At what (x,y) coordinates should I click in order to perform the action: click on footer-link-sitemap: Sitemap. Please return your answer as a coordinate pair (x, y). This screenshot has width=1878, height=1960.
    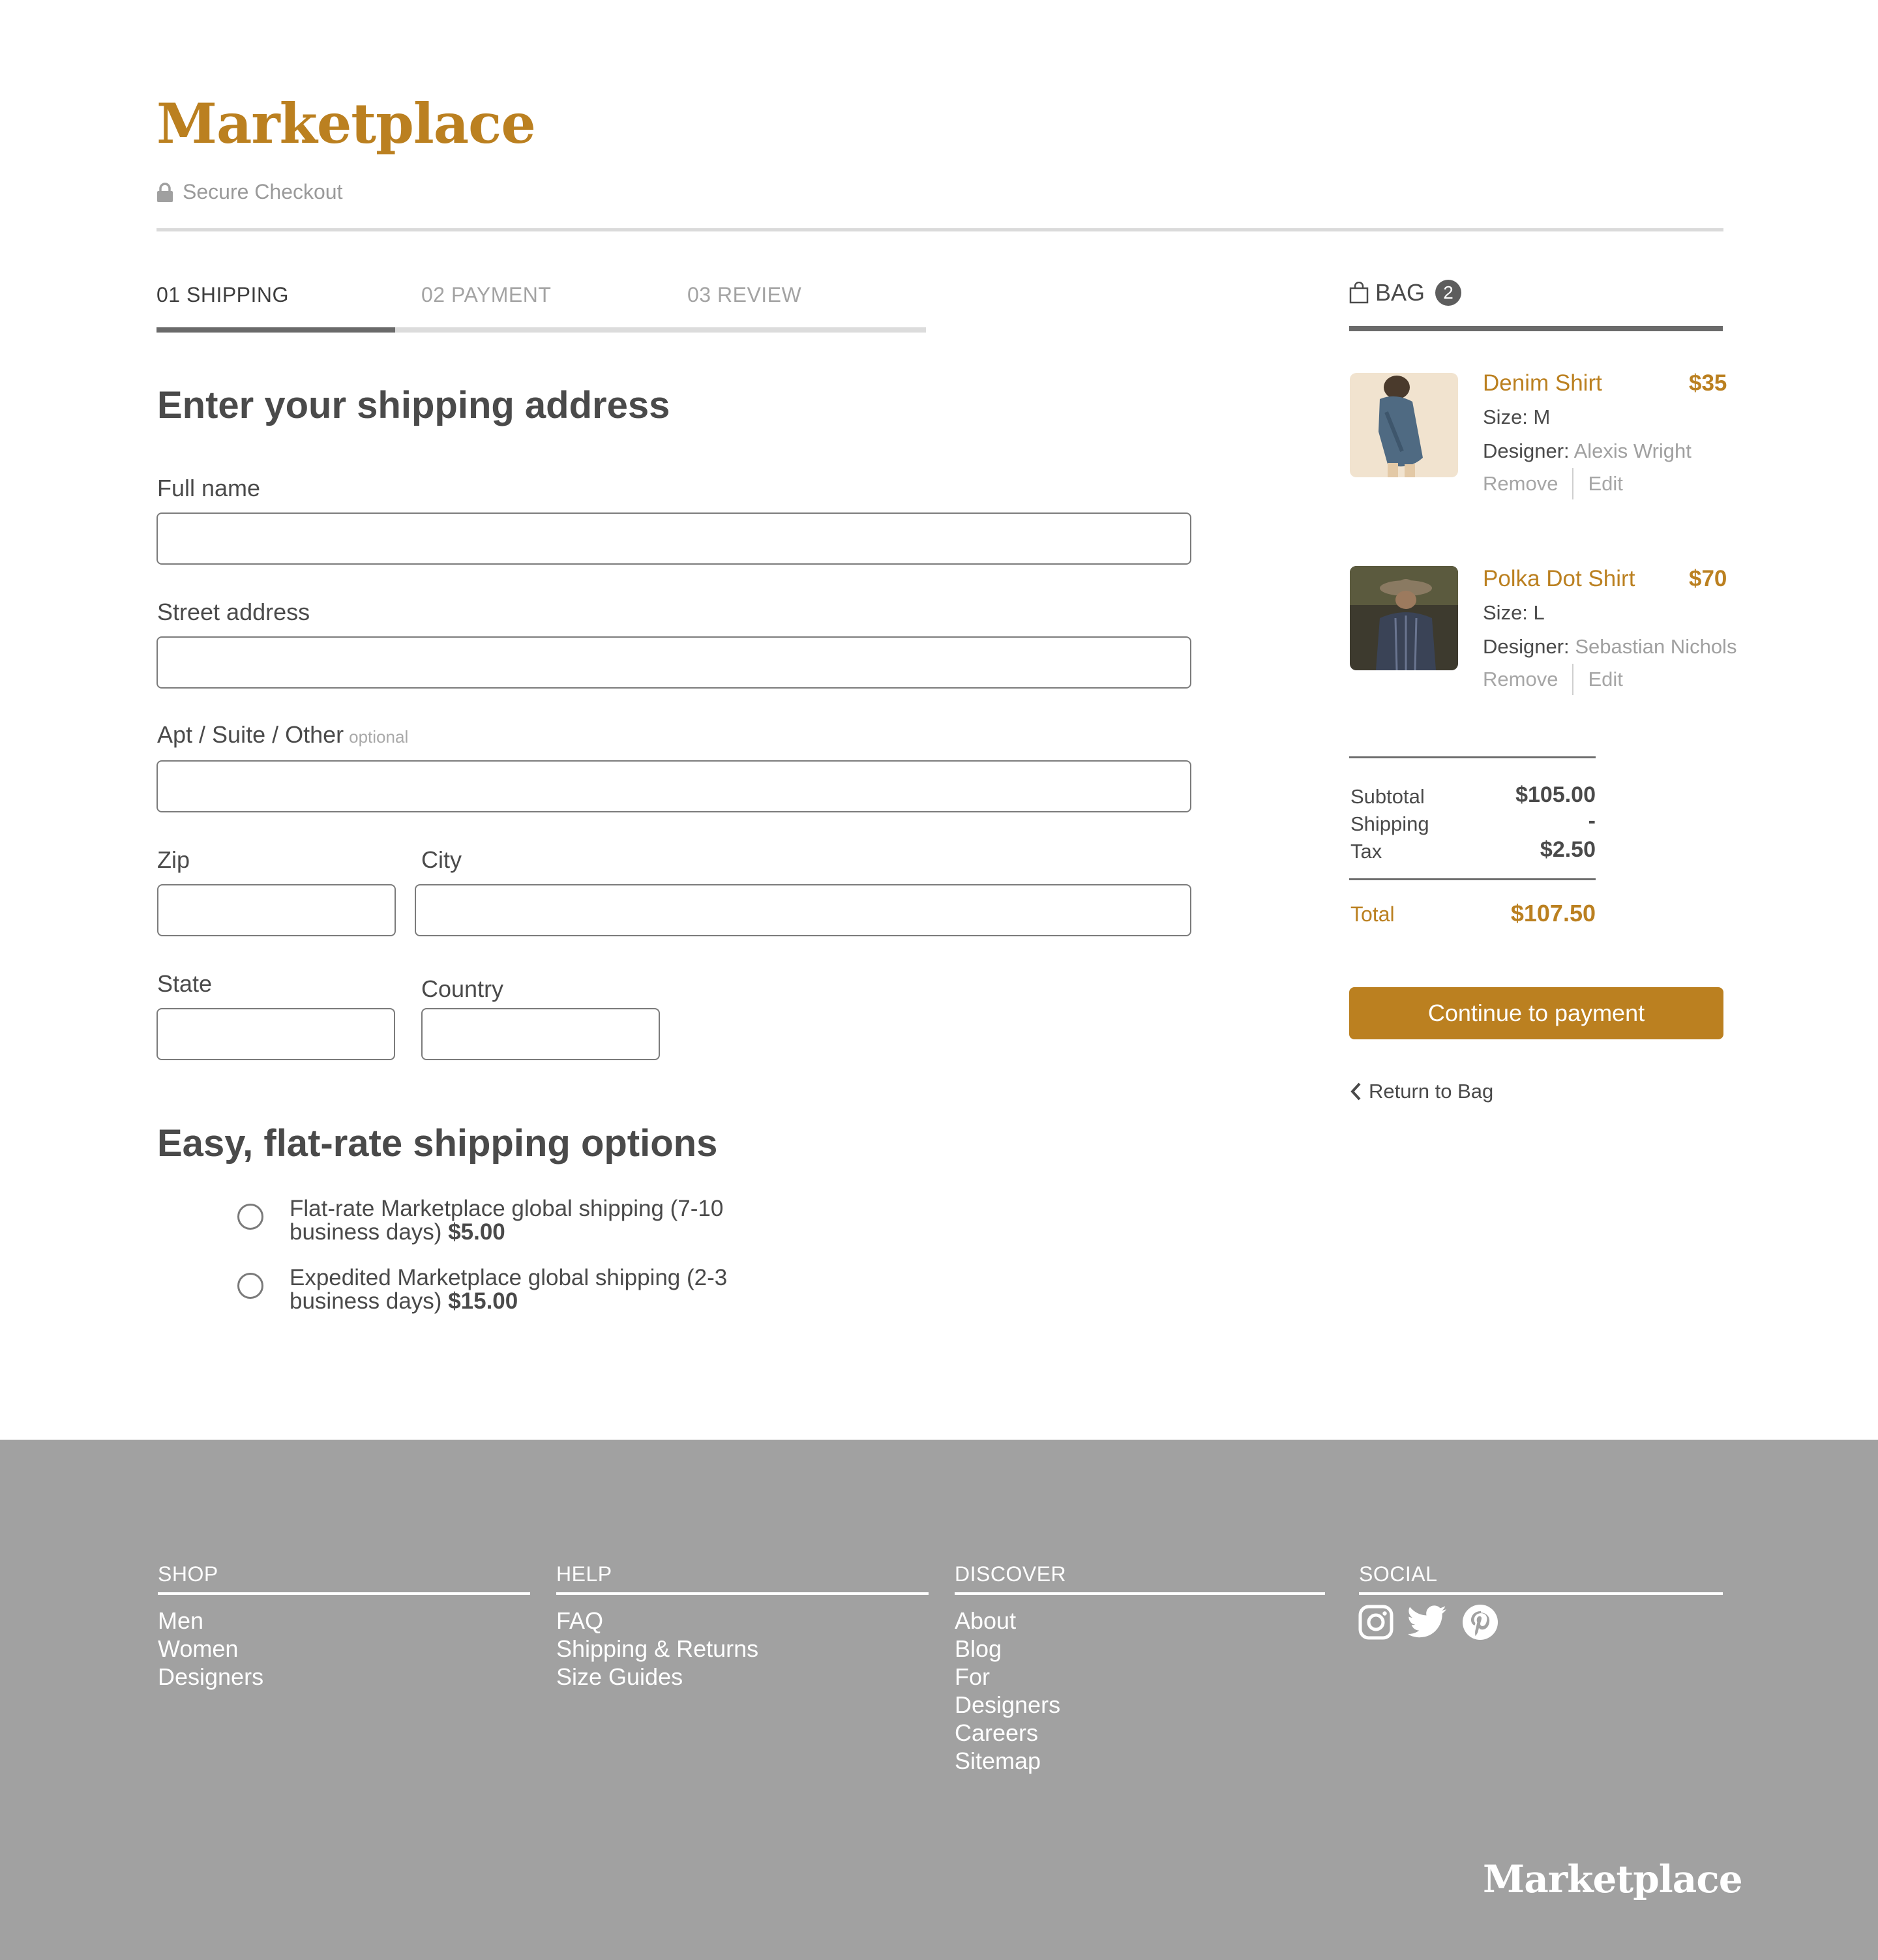
    Looking at the image, I should click on (1007, 1761).